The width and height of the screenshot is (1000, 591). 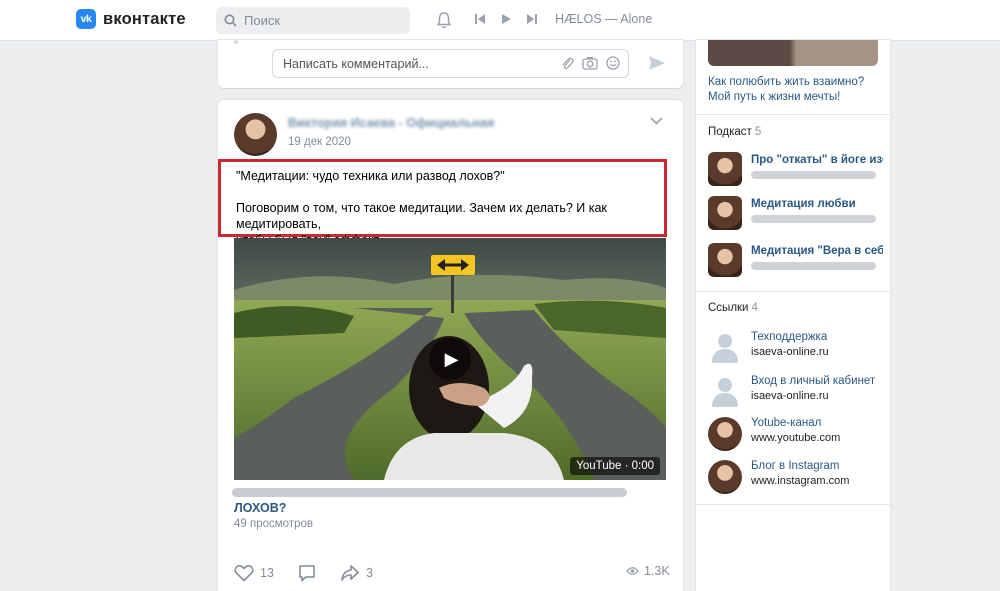 What do you see at coordinates (613, 63) in the screenshot?
I see `emoji-icon` at bounding box center [613, 63].